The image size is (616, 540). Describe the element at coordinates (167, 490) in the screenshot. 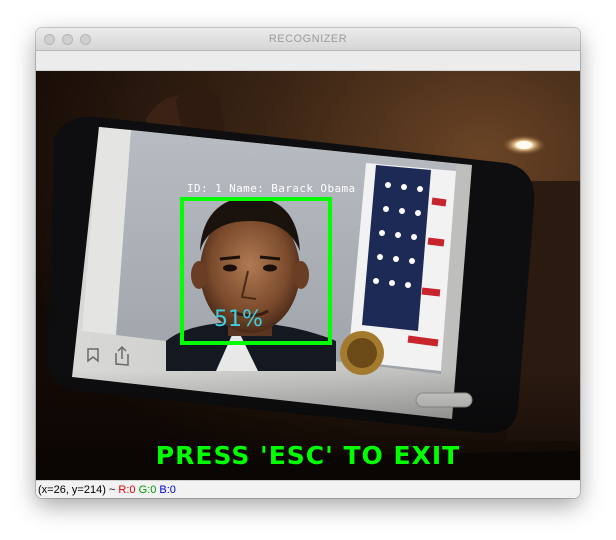

I see `pixel-blue-value: B:0` at that location.